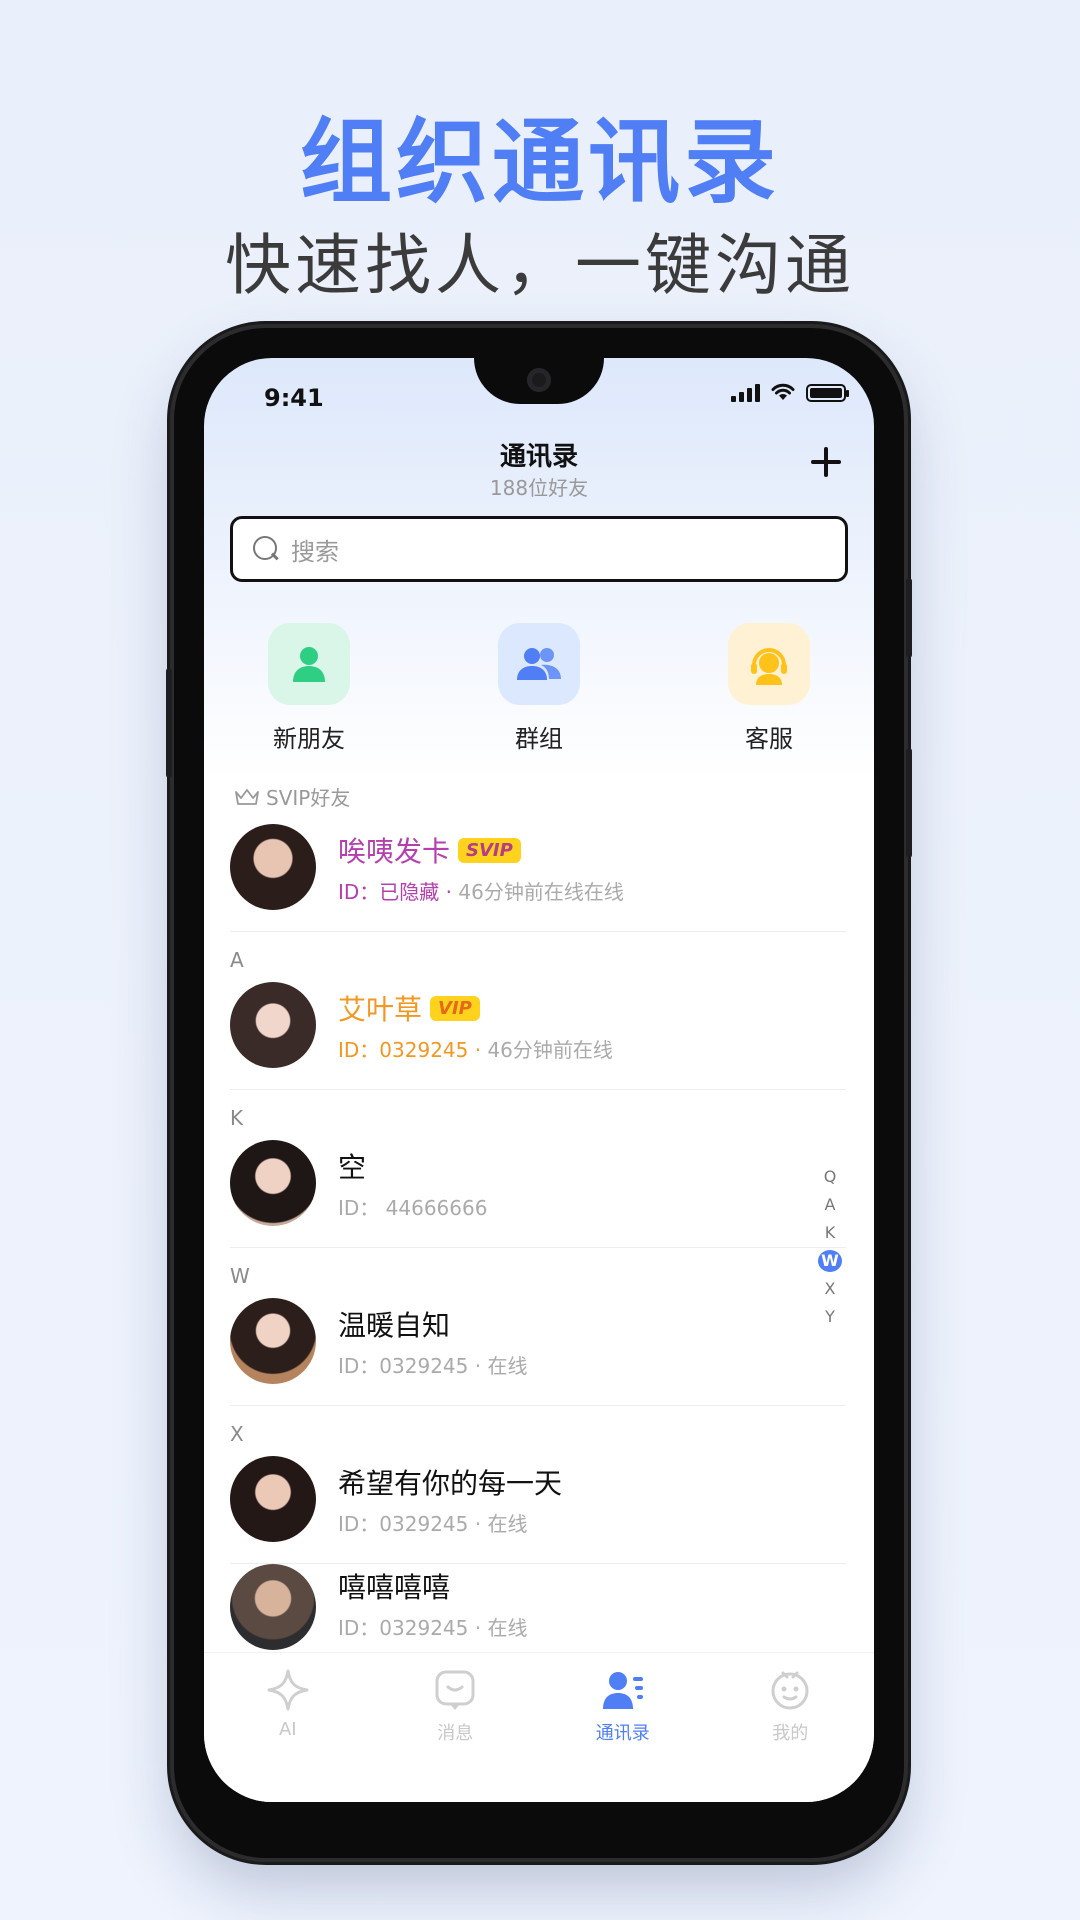 The height and width of the screenshot is (1920, 1080). What do you see at coordinates (909, 618) in the screenshot?
I see `power-button` at bounding box center [909, 618].